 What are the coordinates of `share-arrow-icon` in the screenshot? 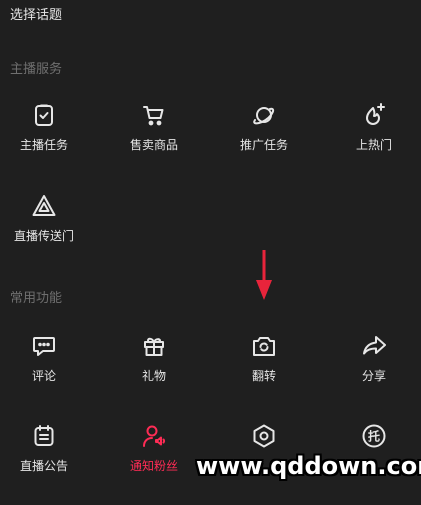 It's located at (374, 345).